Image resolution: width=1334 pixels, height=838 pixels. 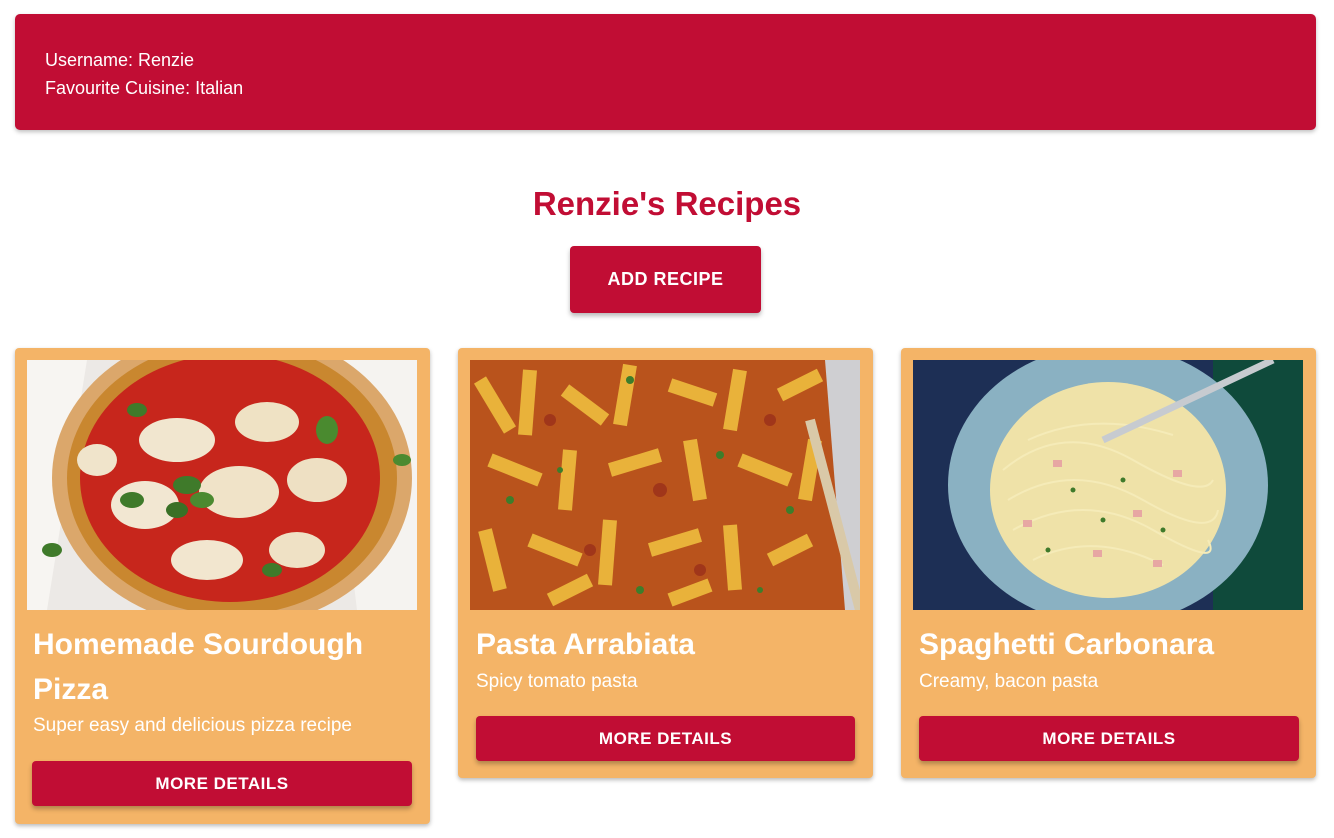 What do you see at coordinates (222, 485) in the screenshot?
I see `pizza-photo` at bounding box center [222, 485].